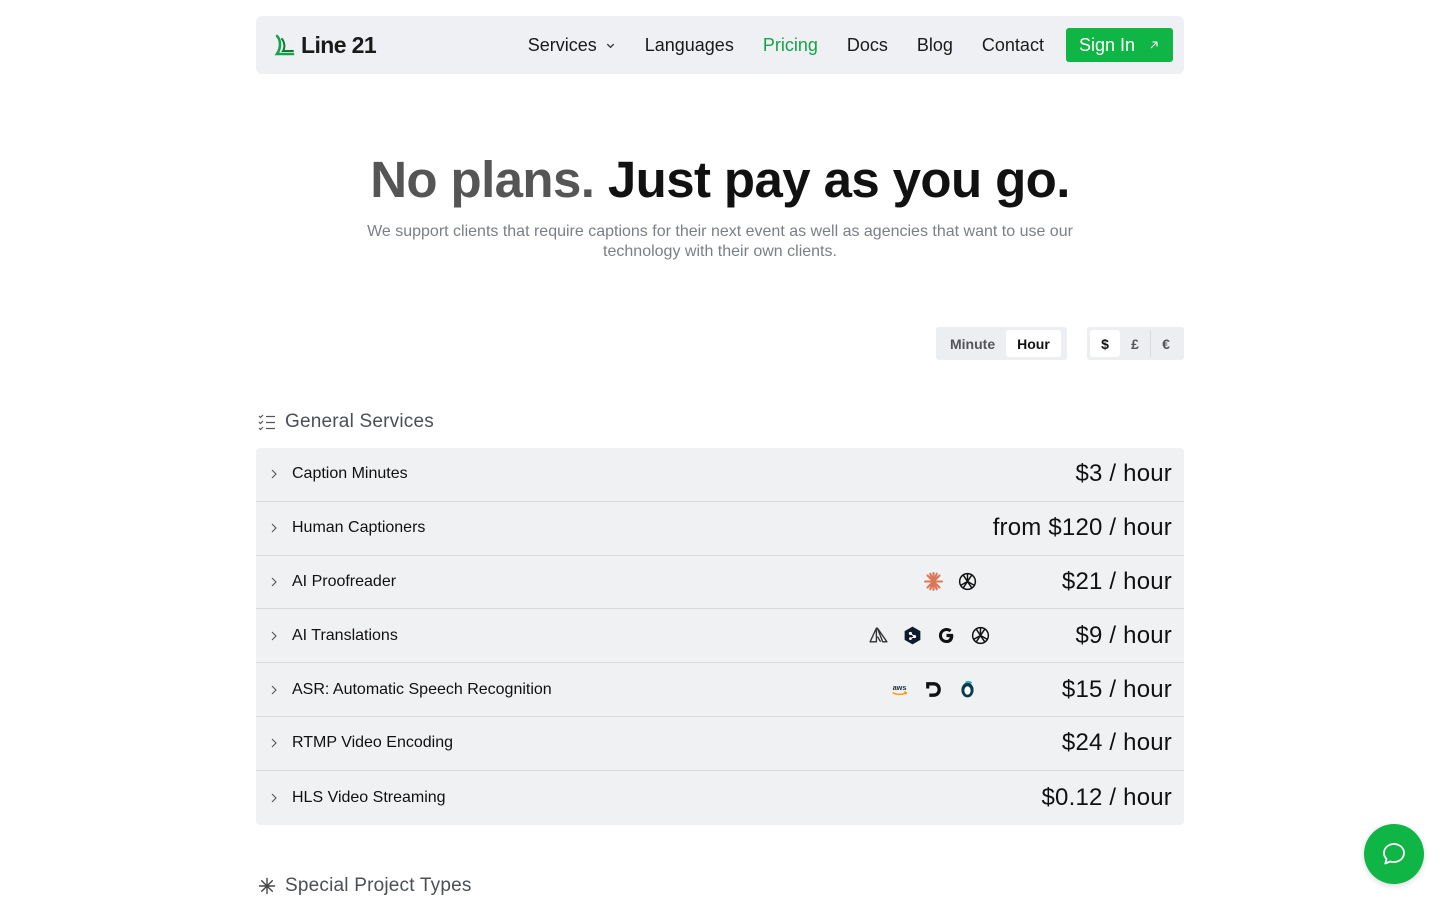  I want to click on chat-bubble-icon, so click(1394, 854).